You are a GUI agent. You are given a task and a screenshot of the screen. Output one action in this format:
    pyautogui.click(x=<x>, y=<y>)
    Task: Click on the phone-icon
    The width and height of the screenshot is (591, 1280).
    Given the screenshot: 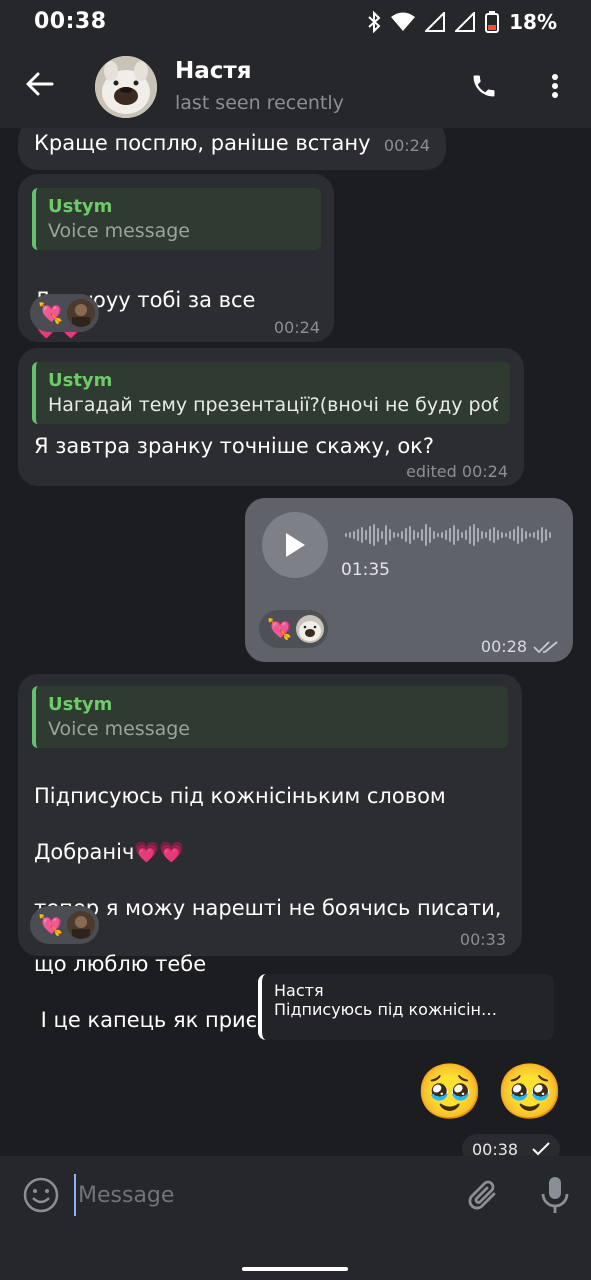 What is the action you would take?
    pyautogui.click(x=484, y=86)
    